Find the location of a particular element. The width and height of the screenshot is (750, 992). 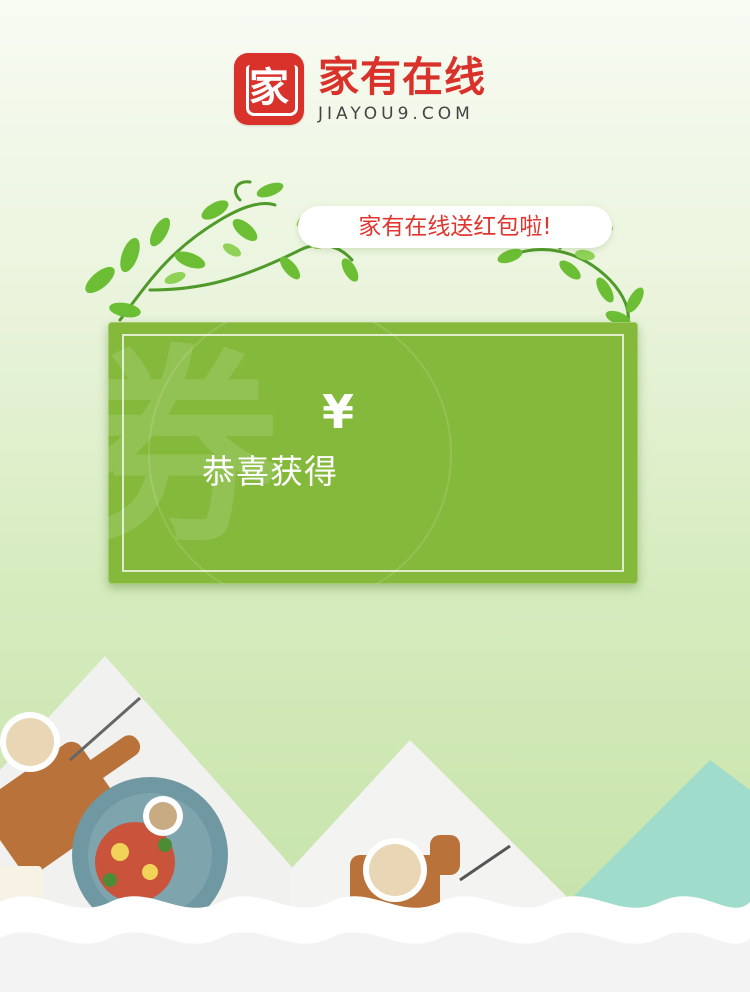

brand-name-en: JIAYOU9.COM is located at coordinates (396, 114).